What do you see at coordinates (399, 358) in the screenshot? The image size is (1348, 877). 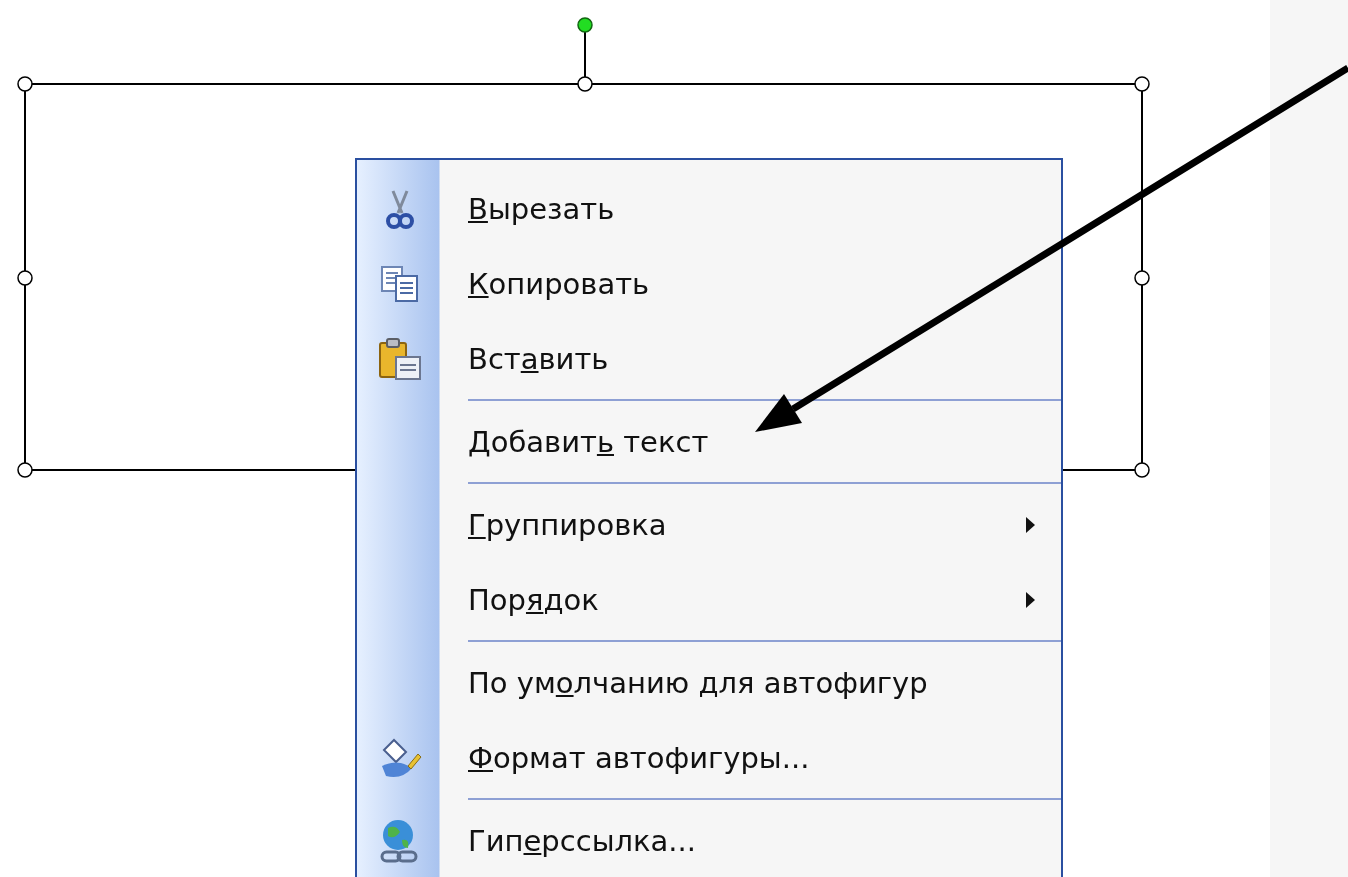 I see `paste-icon` at bounding box center [399, 358].